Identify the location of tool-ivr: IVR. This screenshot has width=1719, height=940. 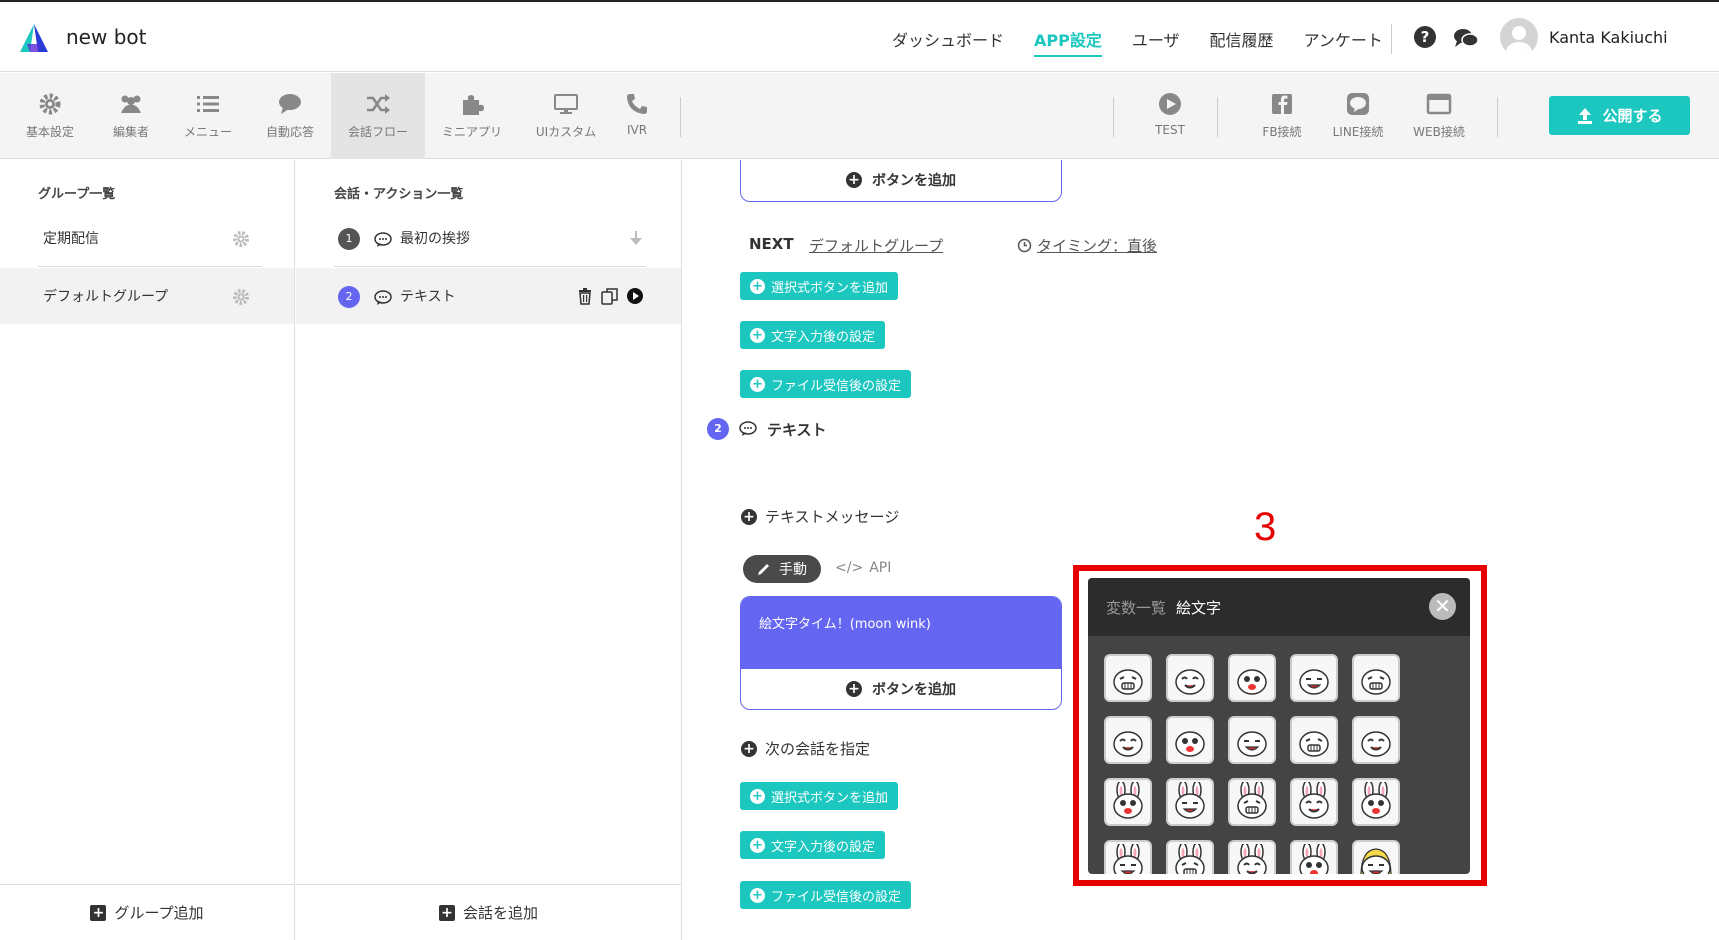
(637, 116).